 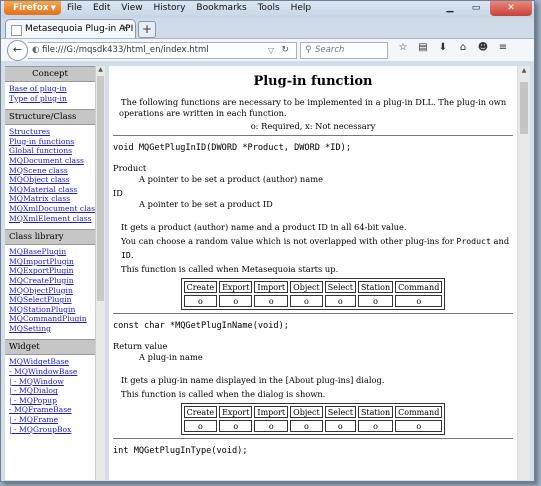 What do you see at coordinates (52, 171) in the screenshot?
I see `sidebar-link: MQScene class` at bounding box center [52, 171].